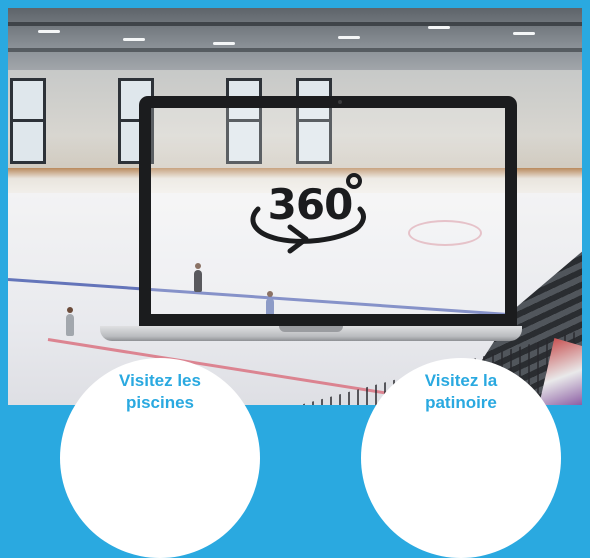 The height and width of the screenshot is (558, 590). Describe the element at coordinates (160, 380) in the screenshot. I see `visit-pools-label-line1: Visitez les` at that location.